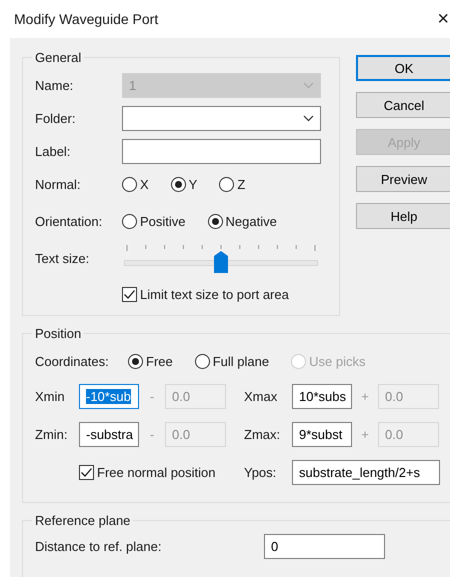 Image resolution: width=450 pixels, height=577 pixels. I want to click on field-label: Label:, so click(53, 151).